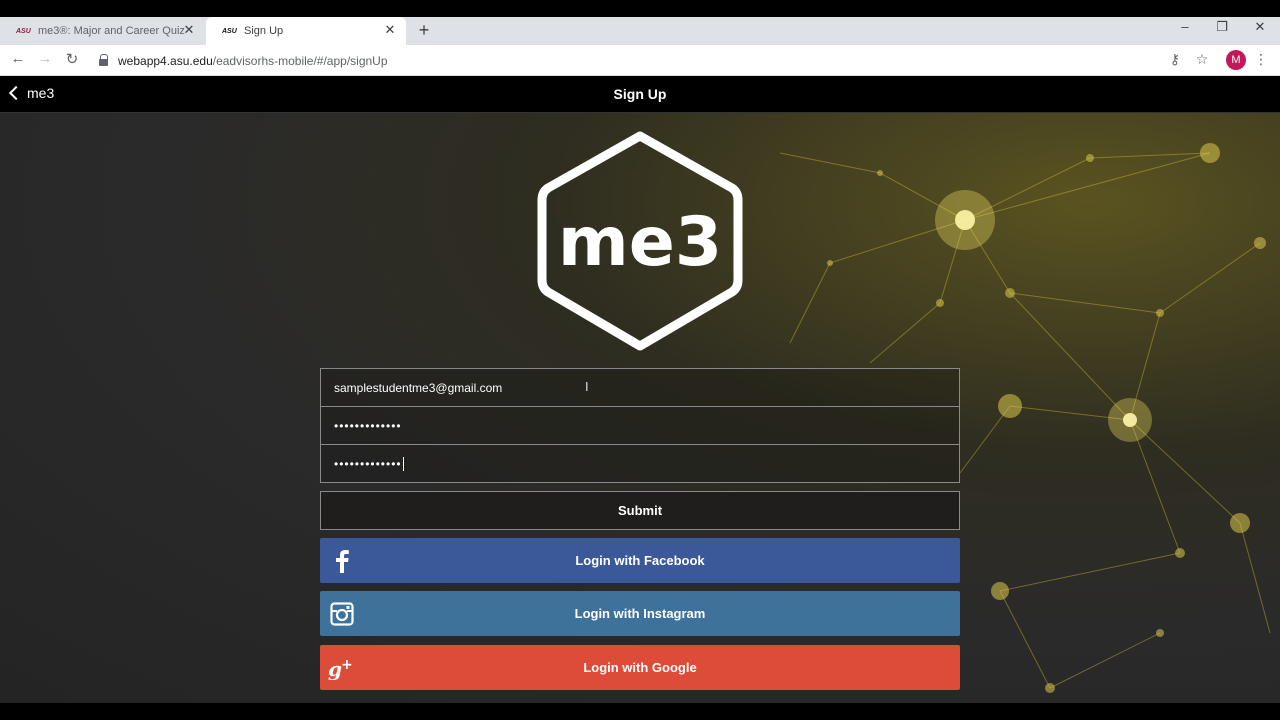  I want to click on star-icon: ☆, so click(1202, 59).